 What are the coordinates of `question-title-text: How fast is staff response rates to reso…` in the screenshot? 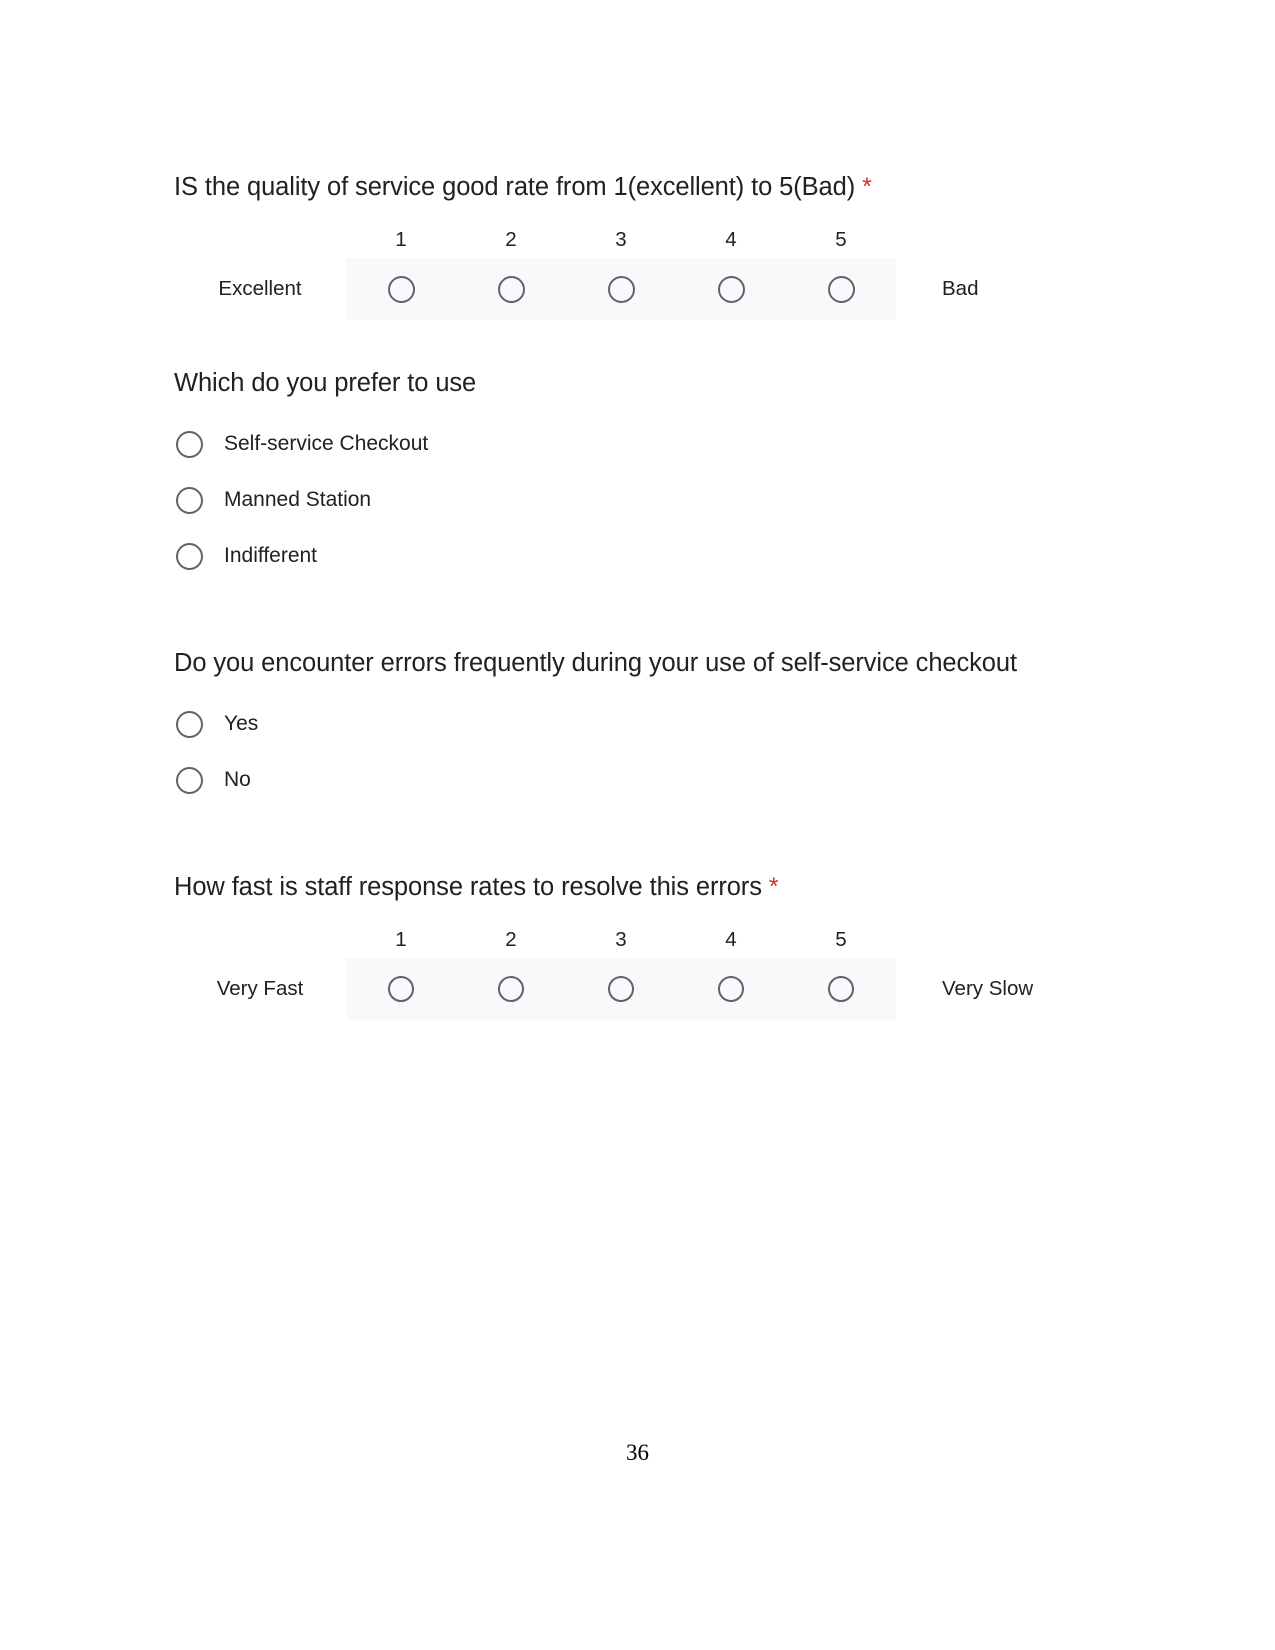 It's located at (468, 887).